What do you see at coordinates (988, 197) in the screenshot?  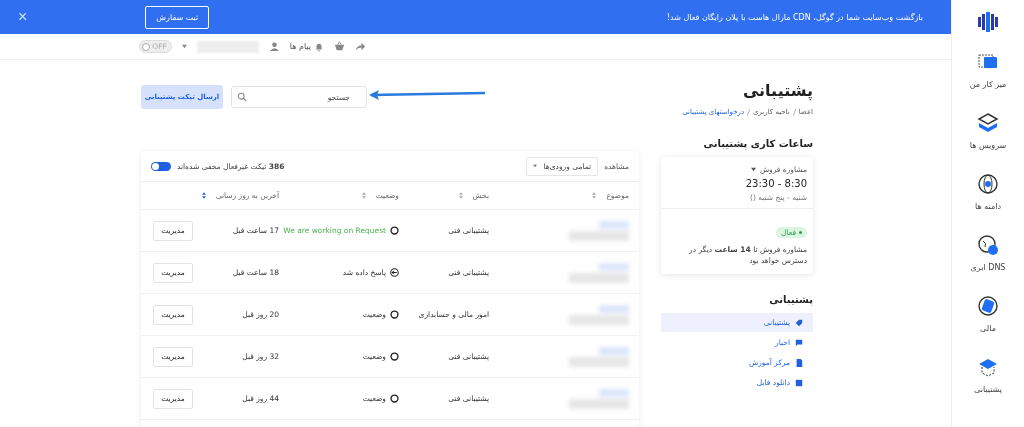 I see `sidebar-item: دامنه ها` at bounding box center [988, 197].